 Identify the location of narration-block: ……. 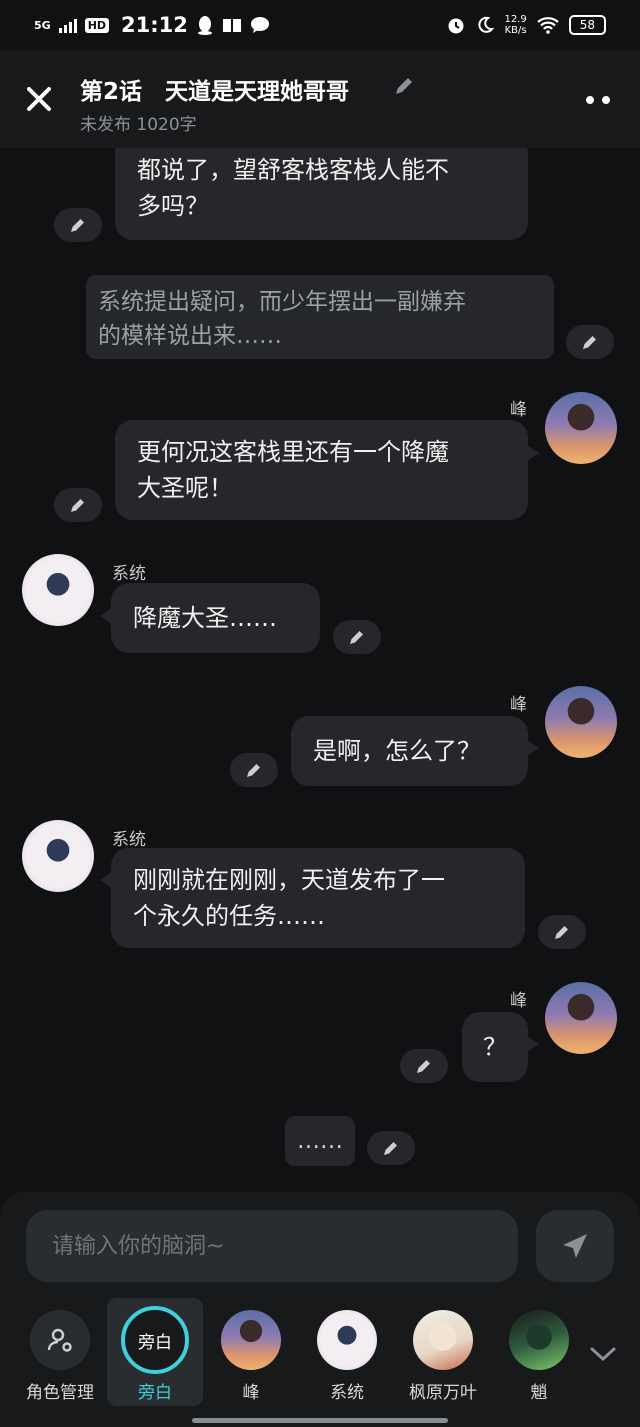
(320, 1141).